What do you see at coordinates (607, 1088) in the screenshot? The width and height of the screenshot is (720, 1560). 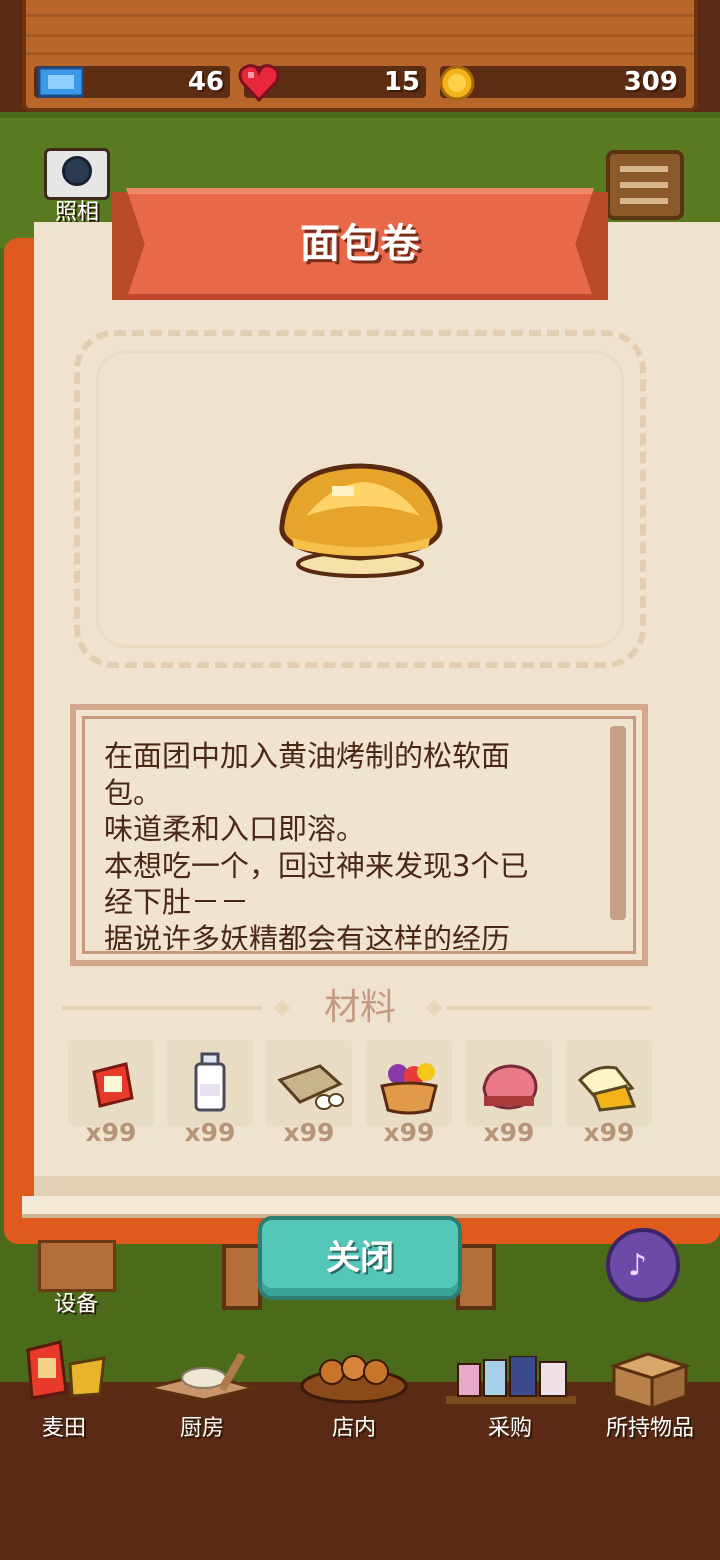 I see `cheese-icon` at bounding box center [607, 1088].